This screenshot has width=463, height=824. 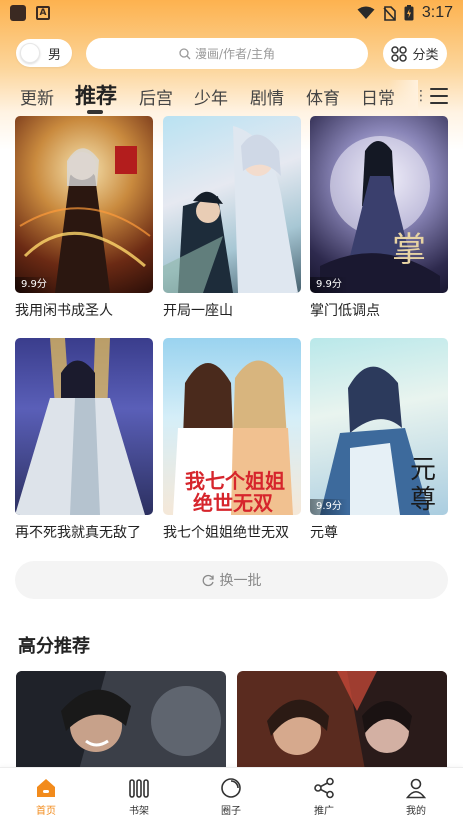 What do you see at coordinates (240, 581) in the screenshot?
I see `refresh-label: 换一批` at bounding box center [240, 581].